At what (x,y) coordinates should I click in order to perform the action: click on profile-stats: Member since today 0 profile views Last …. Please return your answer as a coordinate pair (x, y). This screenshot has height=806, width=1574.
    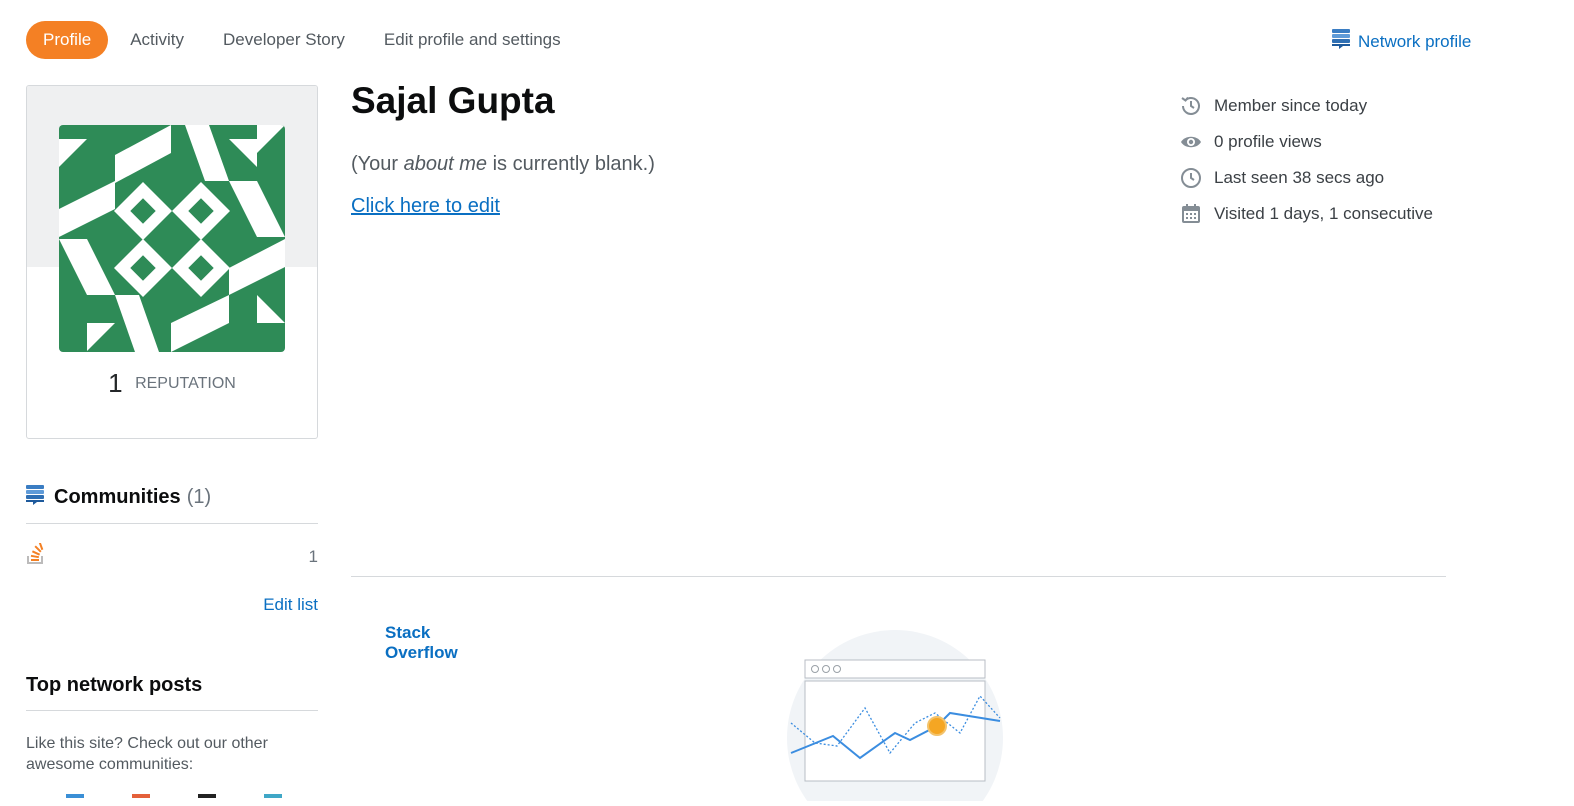
    Looking at the image, I should click on (1305, 160).